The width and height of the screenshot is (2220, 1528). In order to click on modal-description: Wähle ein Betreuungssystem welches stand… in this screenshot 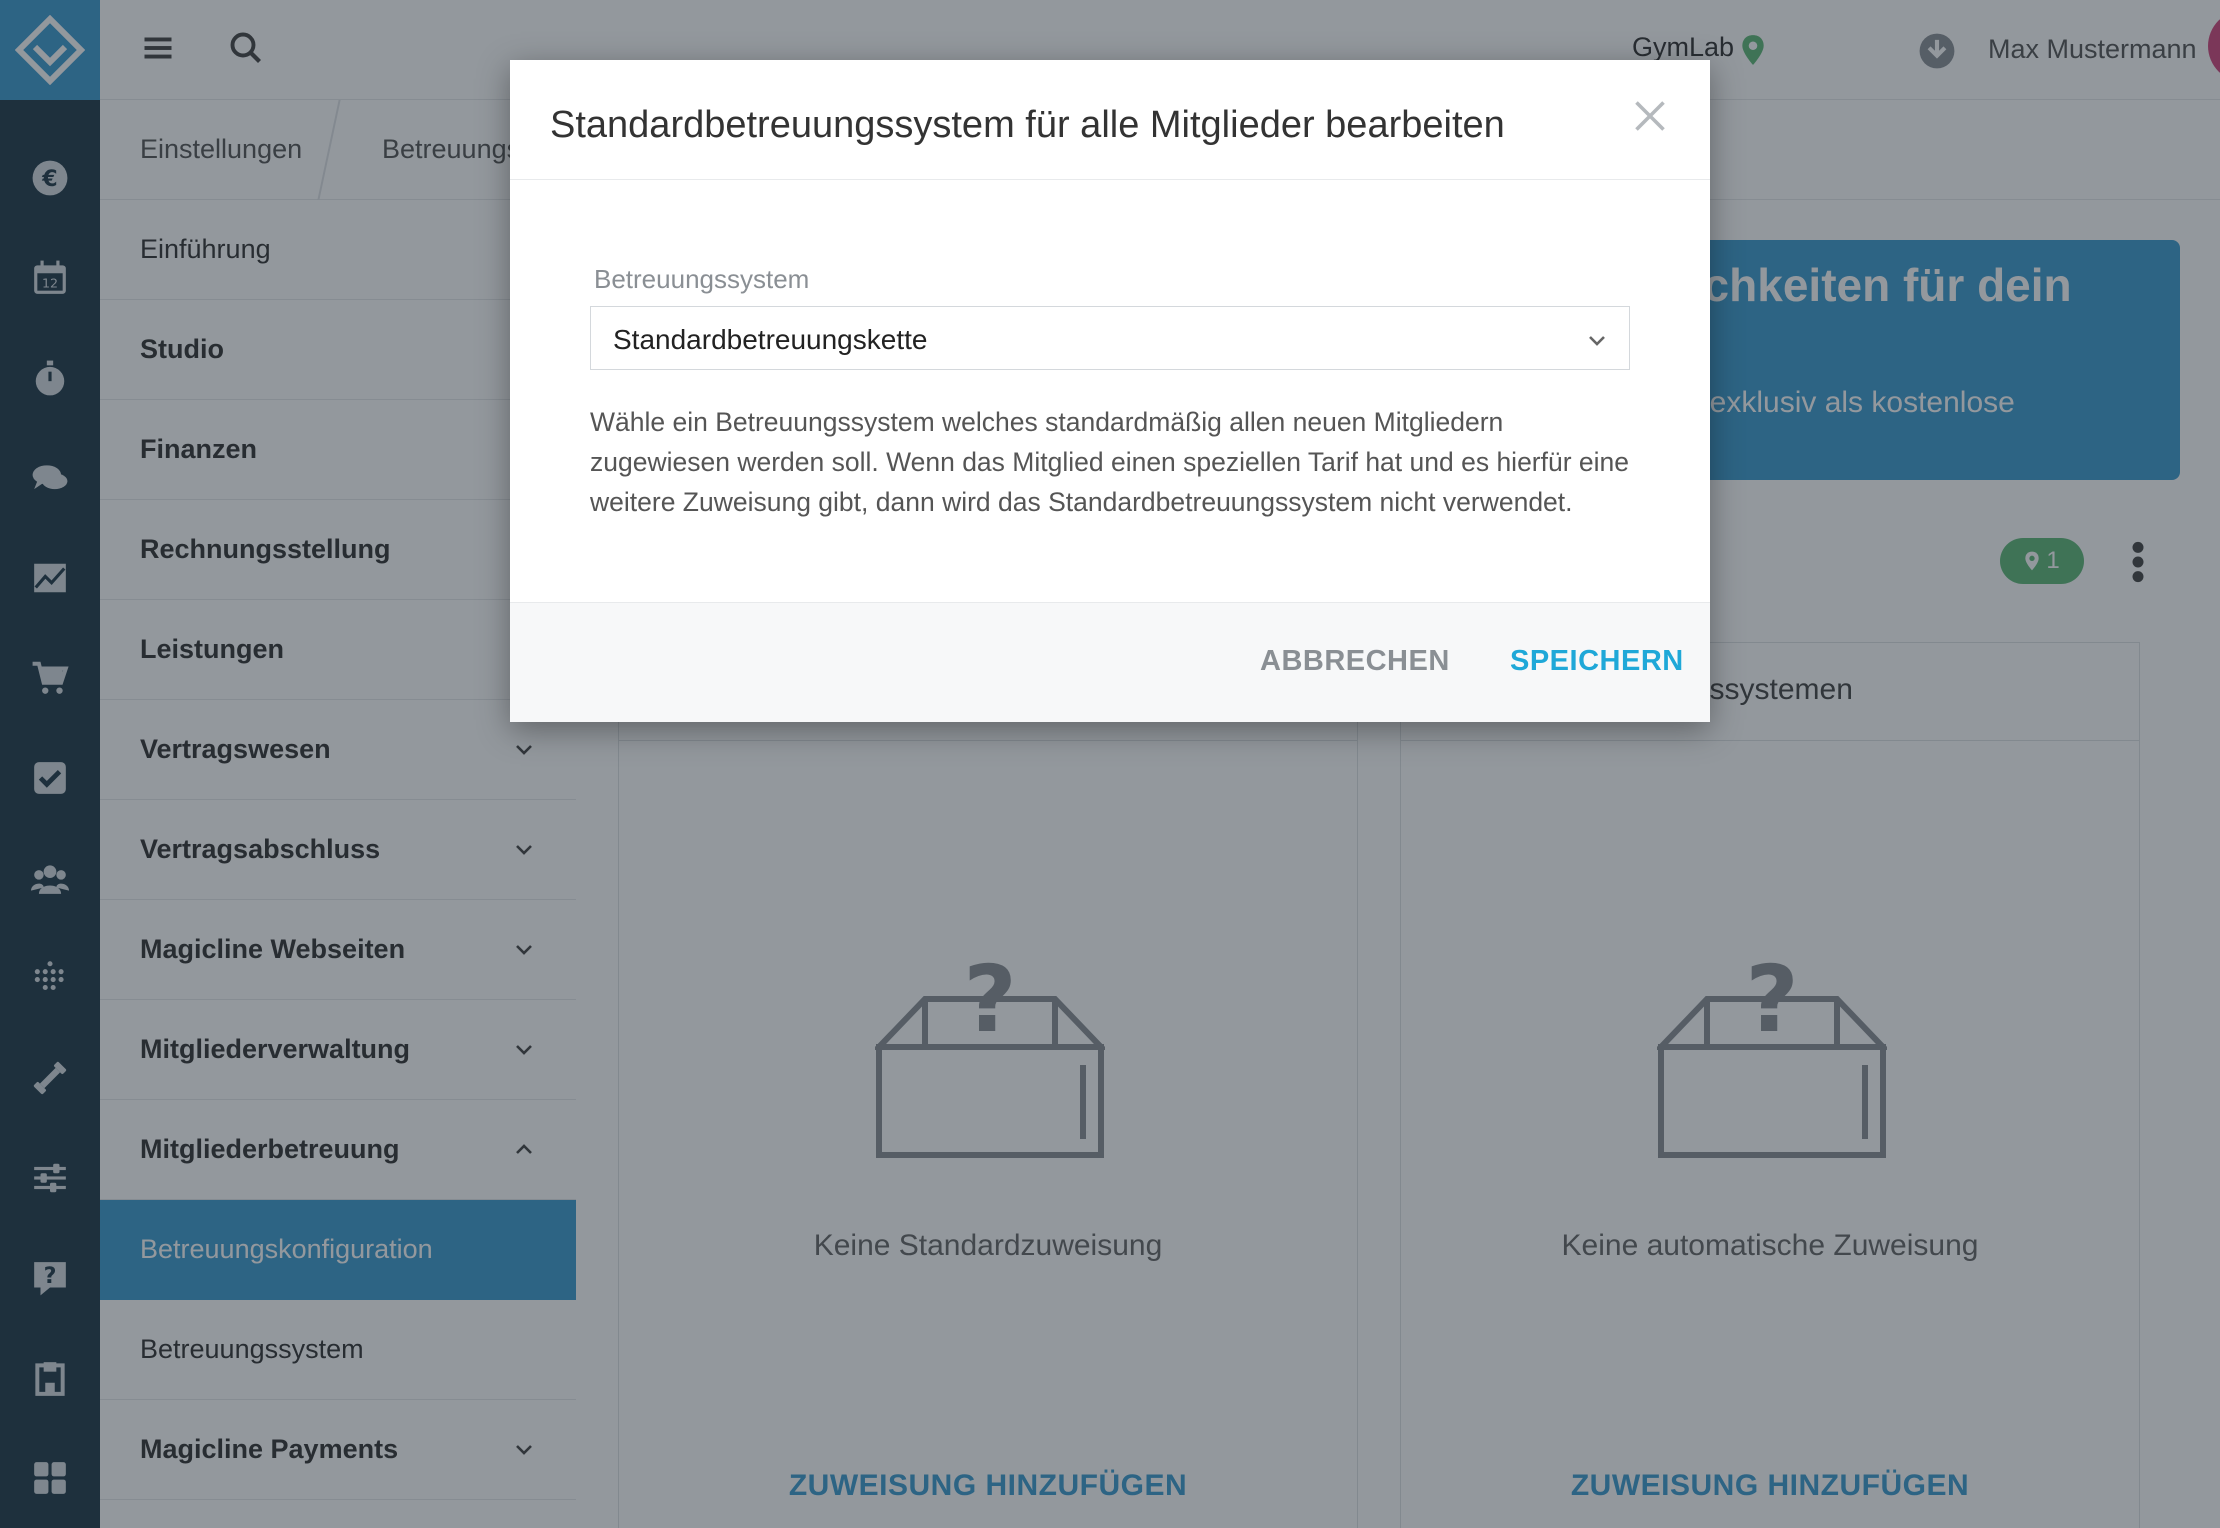, I will do `click(1110, 462)`.